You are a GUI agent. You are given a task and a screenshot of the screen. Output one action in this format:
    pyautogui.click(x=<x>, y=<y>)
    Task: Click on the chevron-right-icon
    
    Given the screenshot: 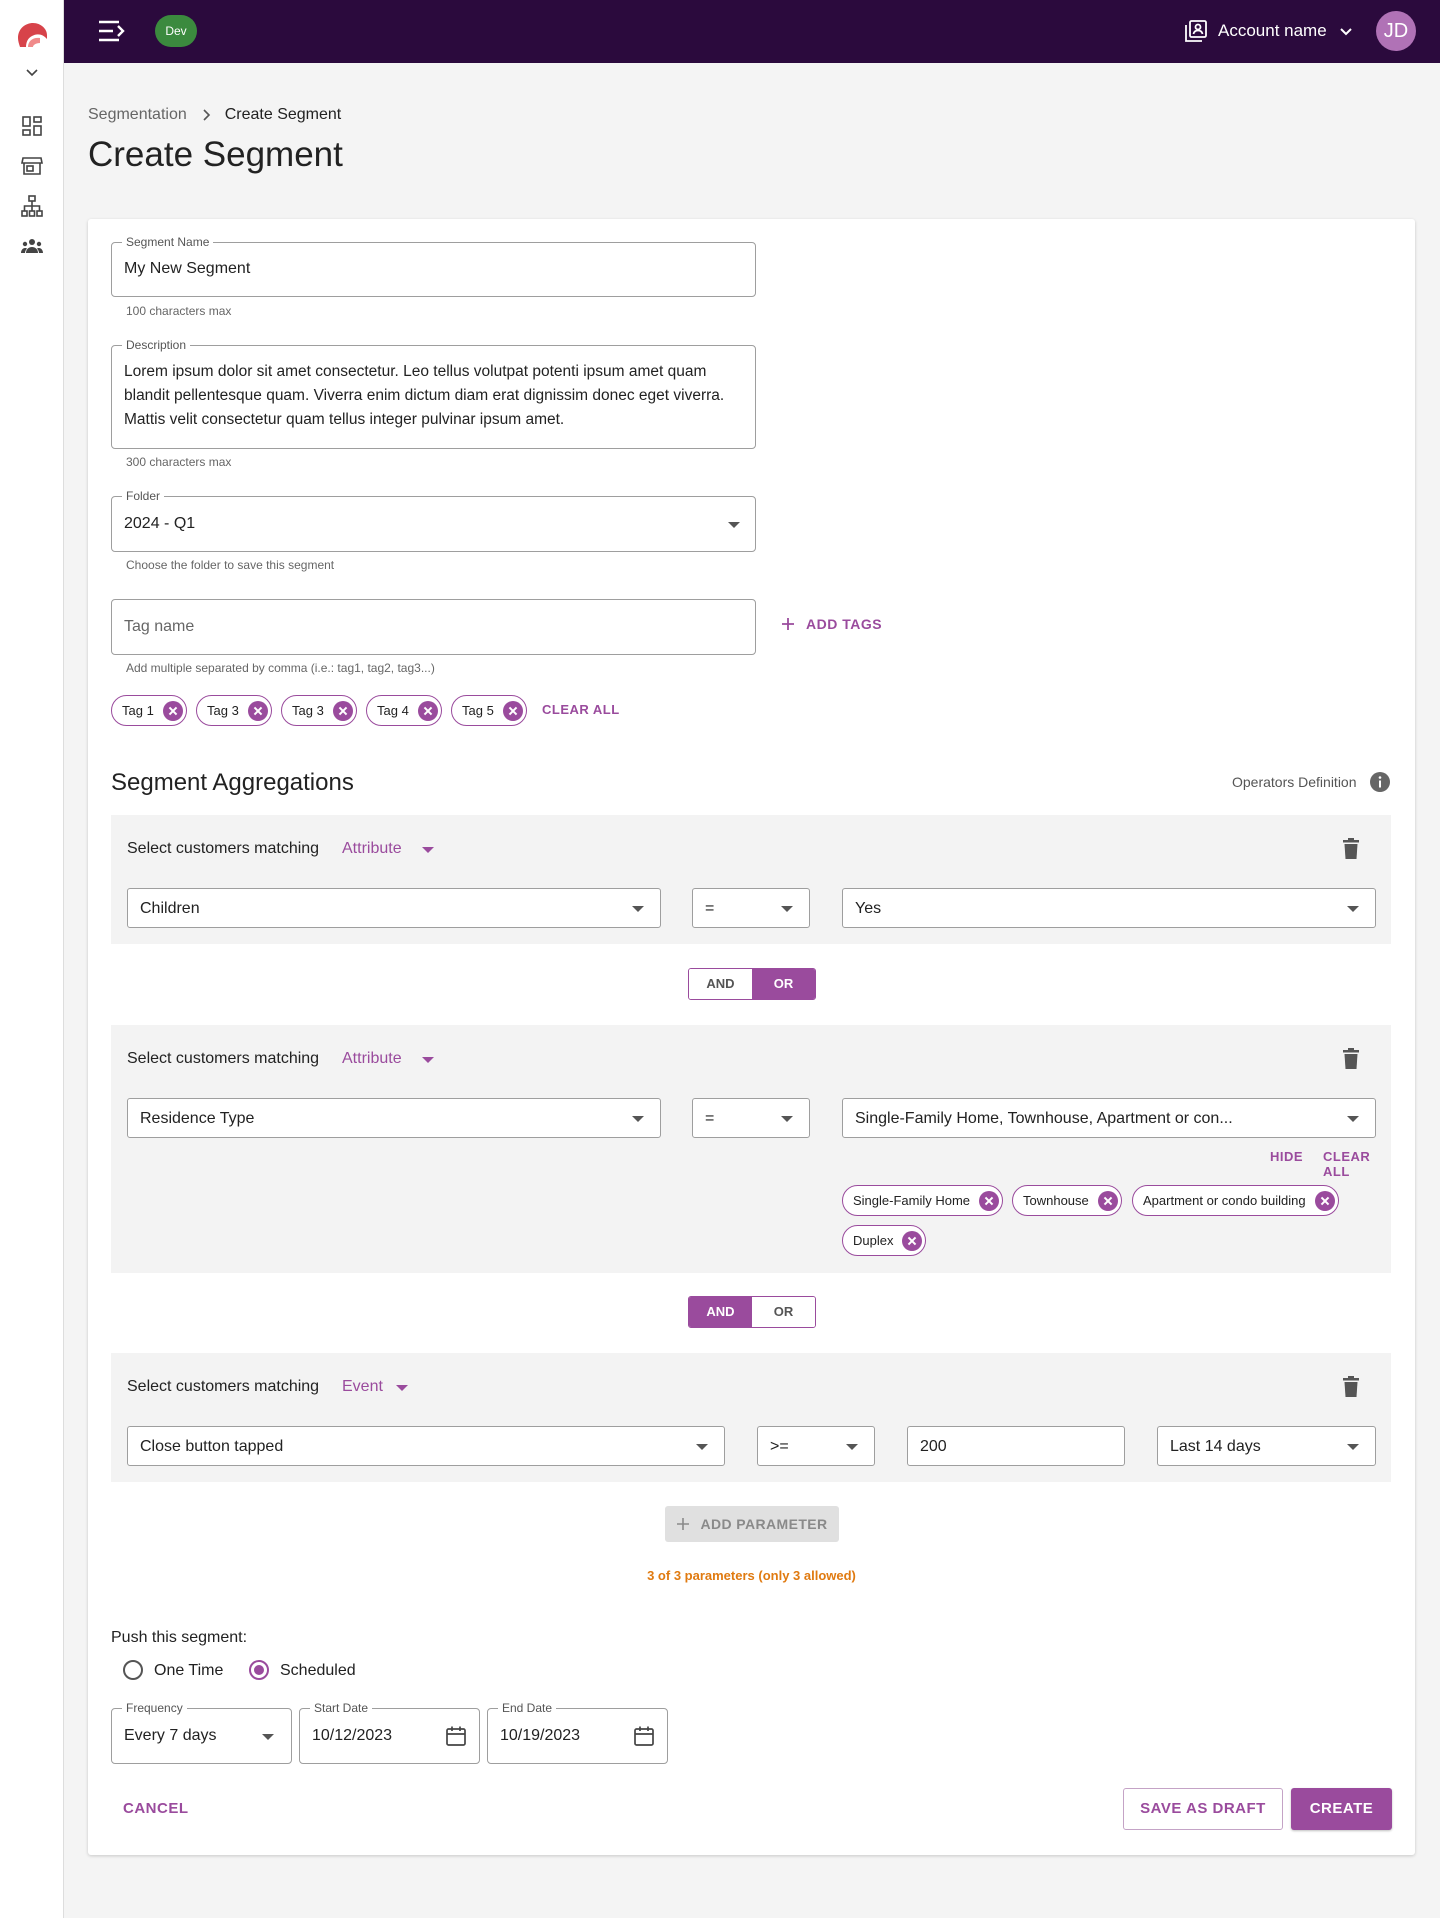 What is the action you would take?
    pyautogui.click(x=206, y=115)
    